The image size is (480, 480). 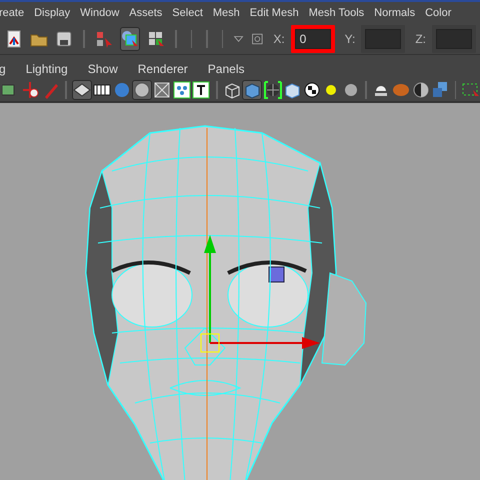 I want to click on field-label: X:, so click(x=279, y=39).